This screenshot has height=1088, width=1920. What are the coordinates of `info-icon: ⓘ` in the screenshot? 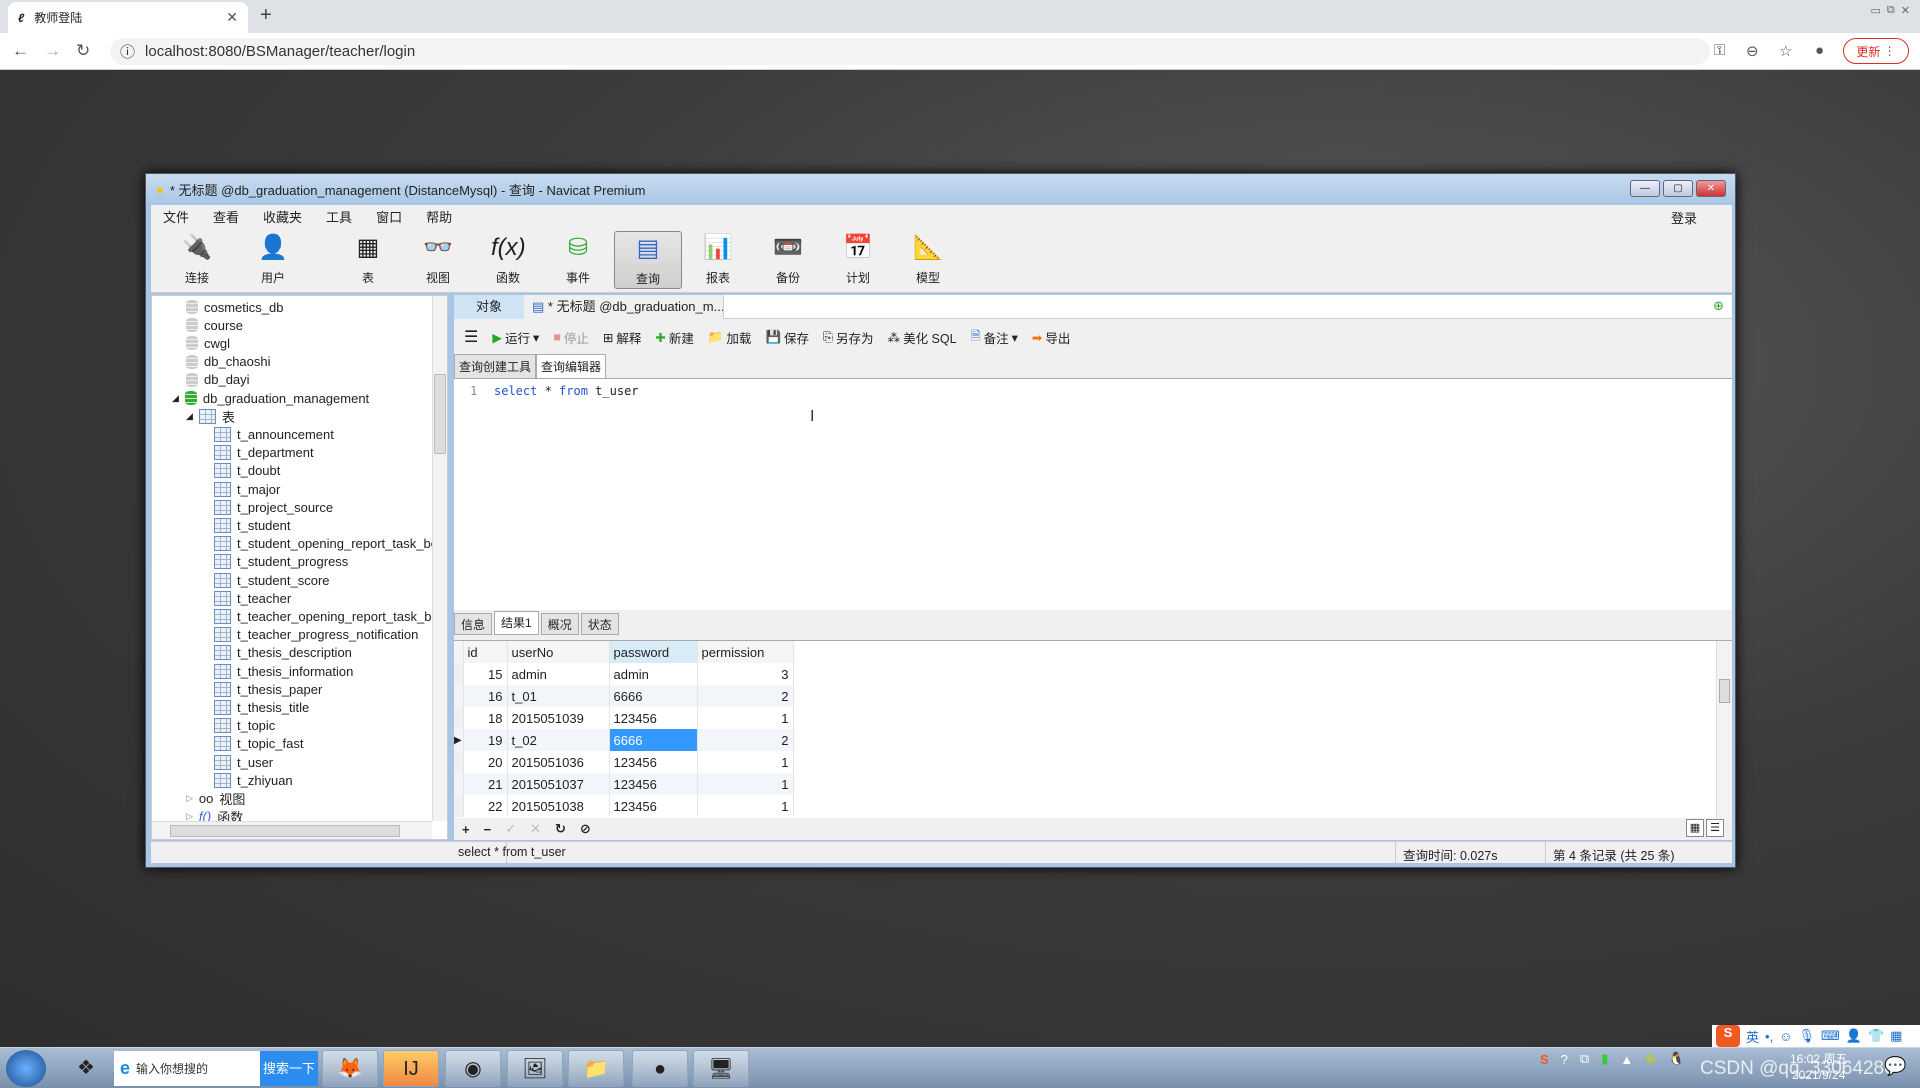 It's located at (127, 51).